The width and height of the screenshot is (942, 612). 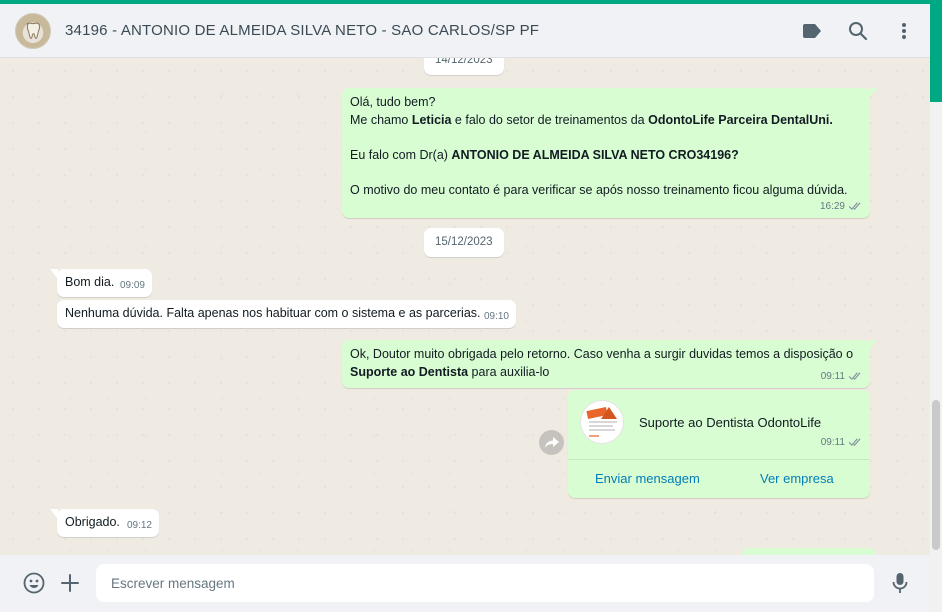 What do you see at coordinates (34, 583) in the screenshot?
I see `emoji-icon` at bounding box center [34, 583].